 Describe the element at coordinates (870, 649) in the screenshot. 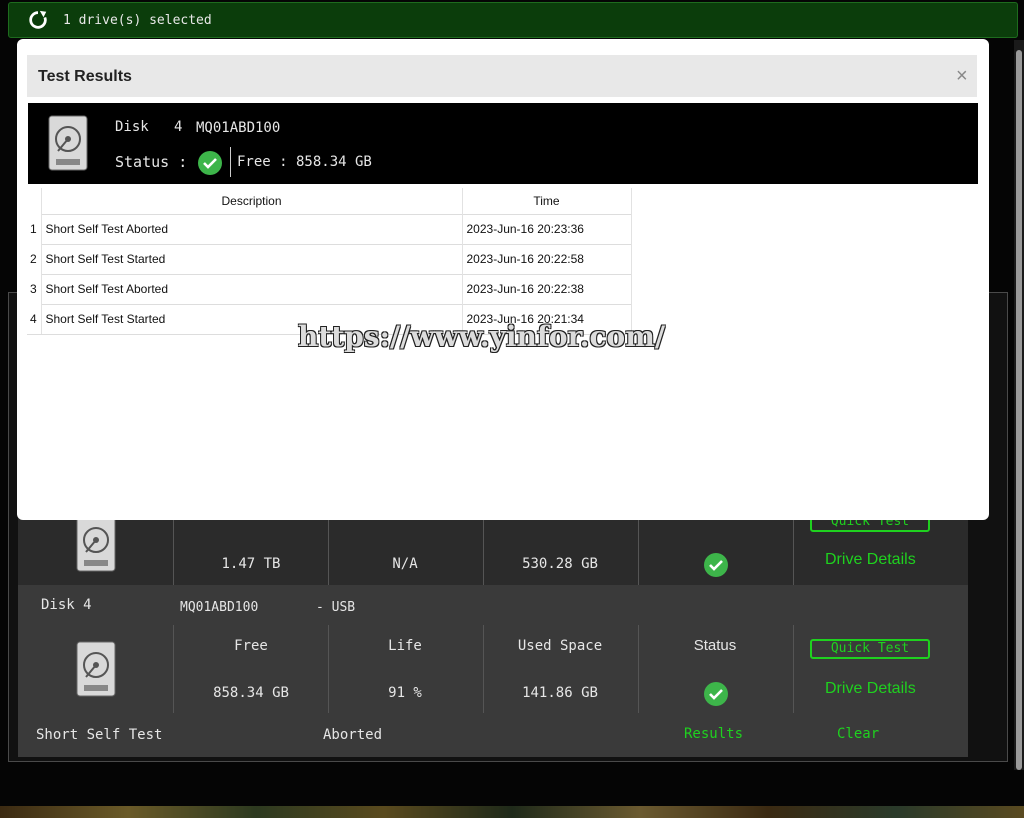

I see `quick-test-button: Quick Test` at that location.